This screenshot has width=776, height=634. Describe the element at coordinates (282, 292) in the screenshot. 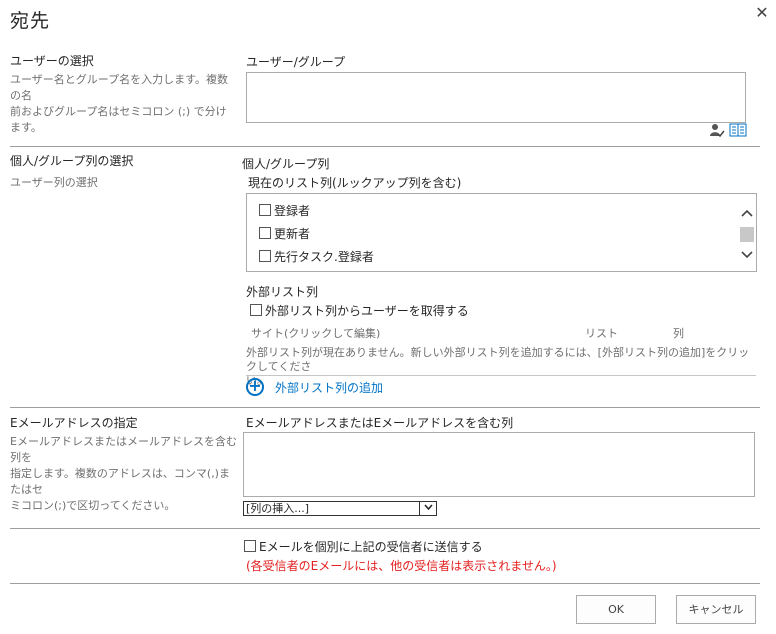

I see `external-list-column-label: 外部リスト列` at that location.